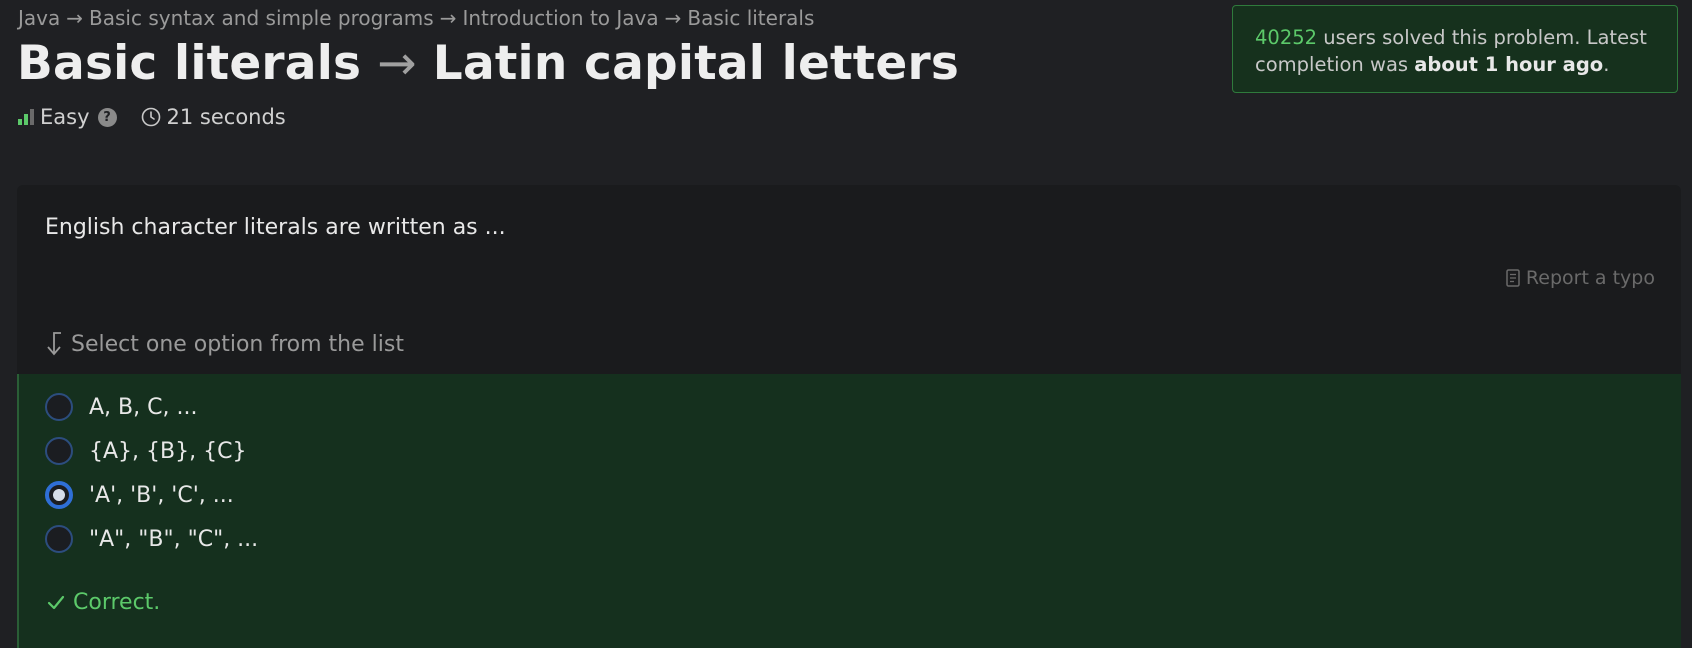 The image size is (1692, 648). I want to click on report-typo-button: Report a typo, so click(1580, 278).